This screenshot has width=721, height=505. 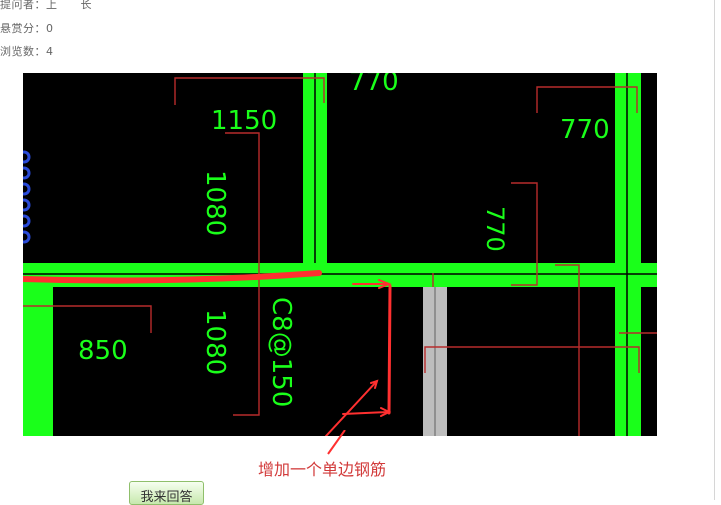 What do you see at coordinates (281, 352) in the screenshot?
I see `rebar-spec-label: C8@150` at bounding box center [281, 352].